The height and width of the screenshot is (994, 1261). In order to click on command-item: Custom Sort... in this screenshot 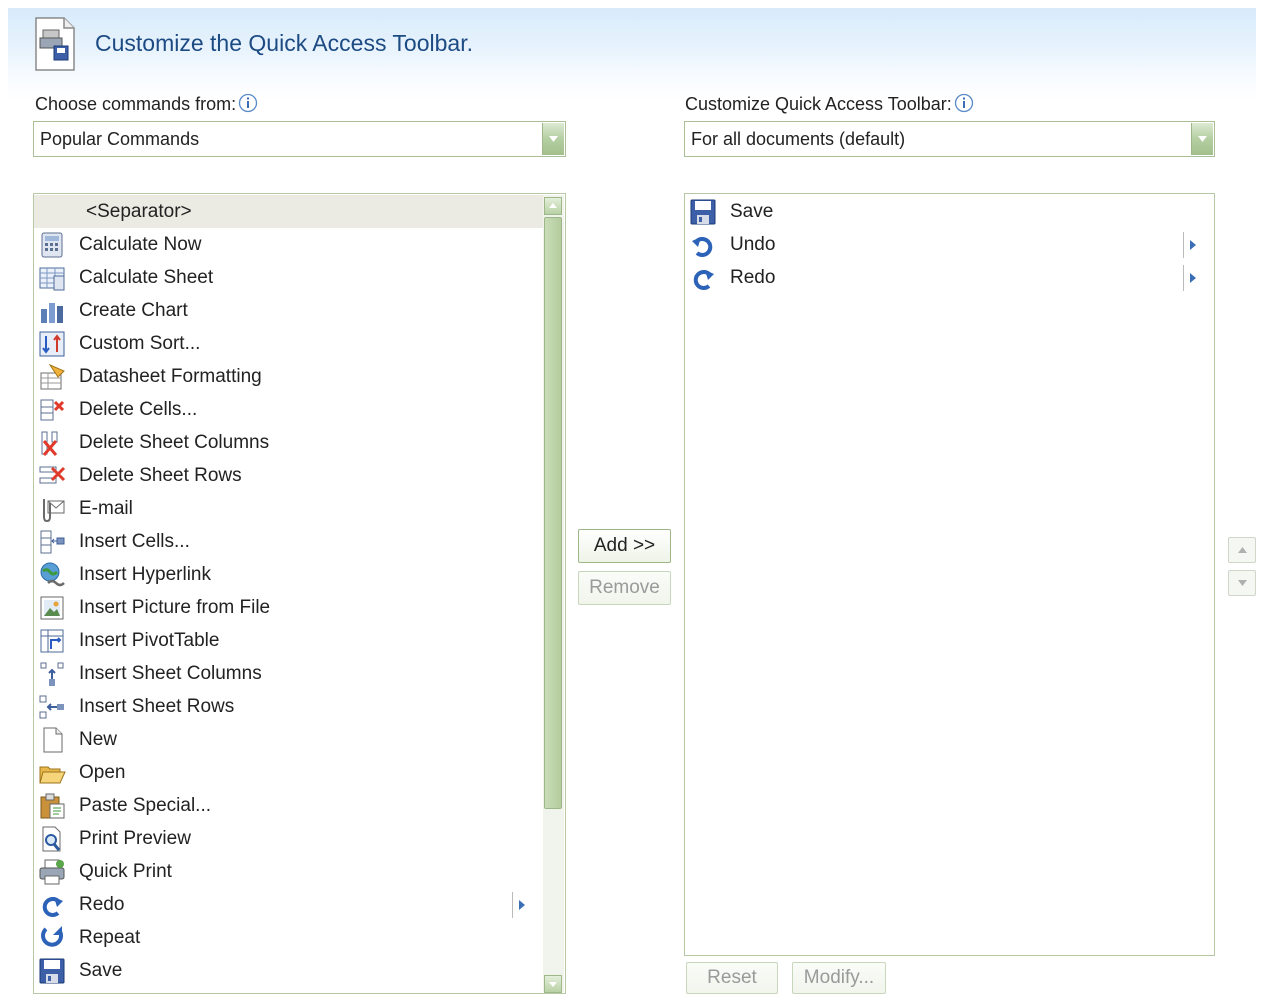, I will do `click(288, 343)`.